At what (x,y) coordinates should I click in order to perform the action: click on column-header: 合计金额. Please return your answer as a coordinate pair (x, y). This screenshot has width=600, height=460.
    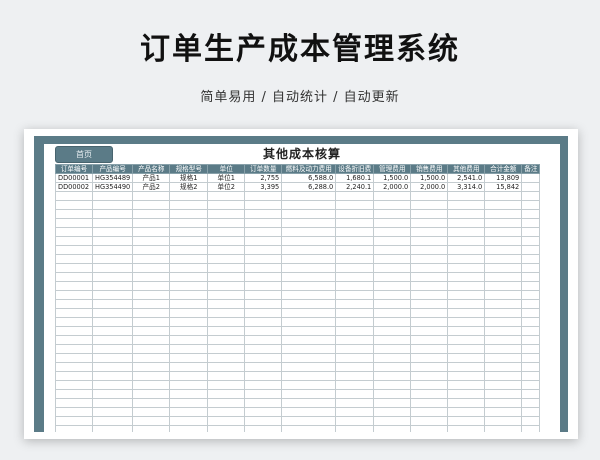
    Looking at the image, I should click on (503, 169).